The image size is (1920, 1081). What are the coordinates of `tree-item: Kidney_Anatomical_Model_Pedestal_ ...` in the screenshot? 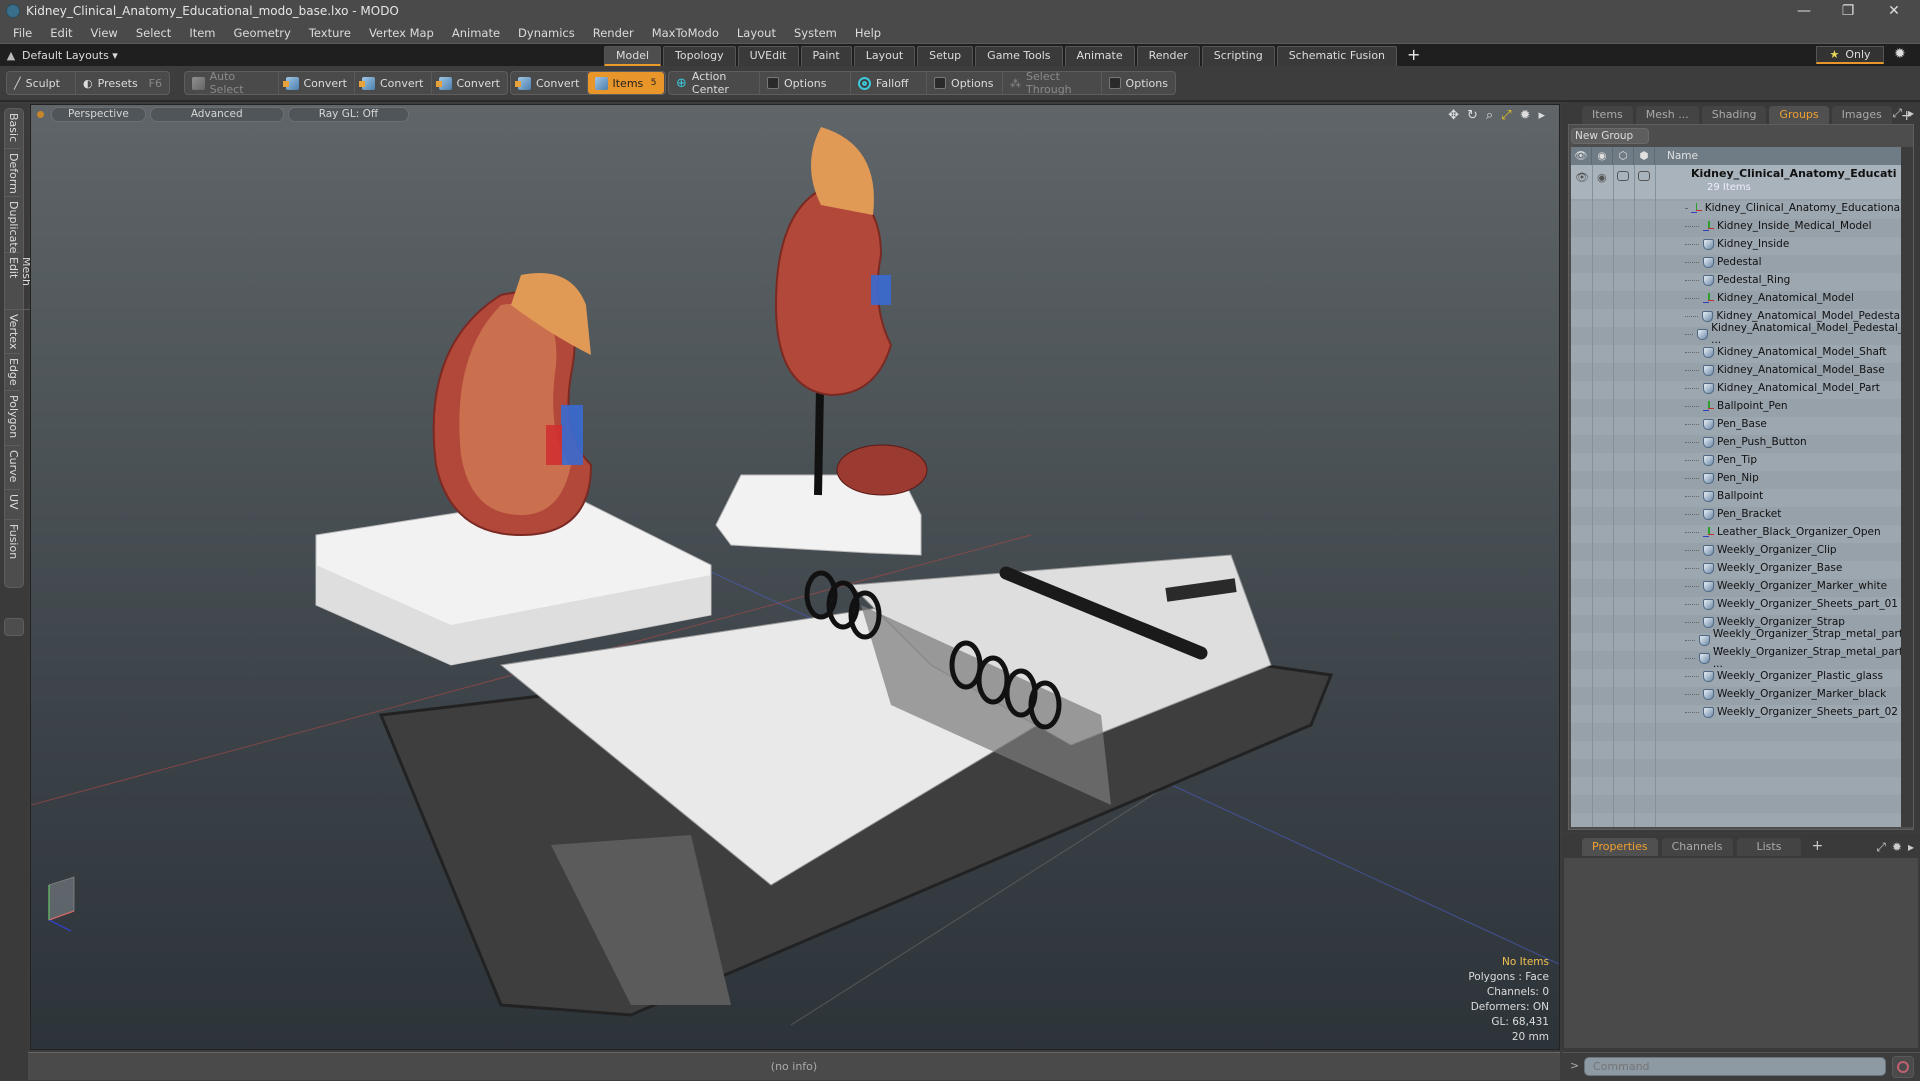 It's located at (1737, 334).